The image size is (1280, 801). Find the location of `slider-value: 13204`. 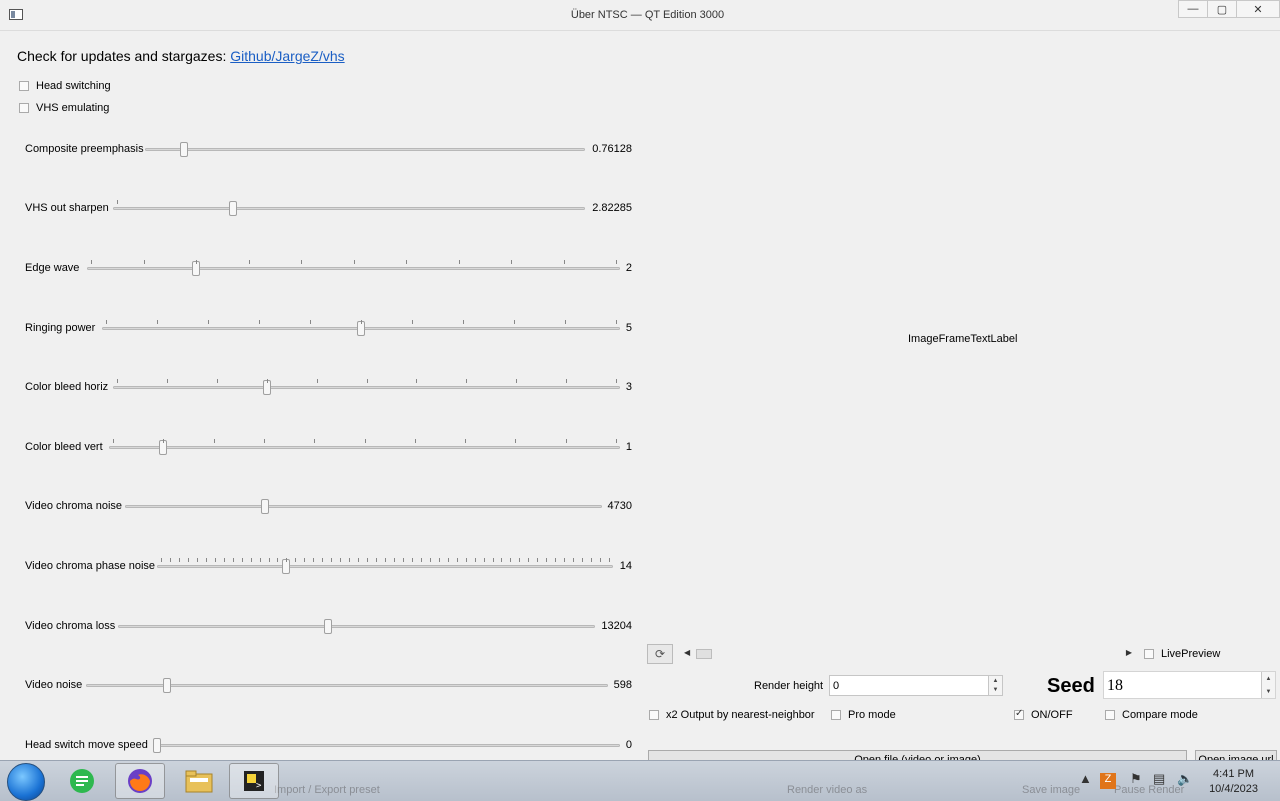

slider-value: 13204 is located at coordinates (616, 626).